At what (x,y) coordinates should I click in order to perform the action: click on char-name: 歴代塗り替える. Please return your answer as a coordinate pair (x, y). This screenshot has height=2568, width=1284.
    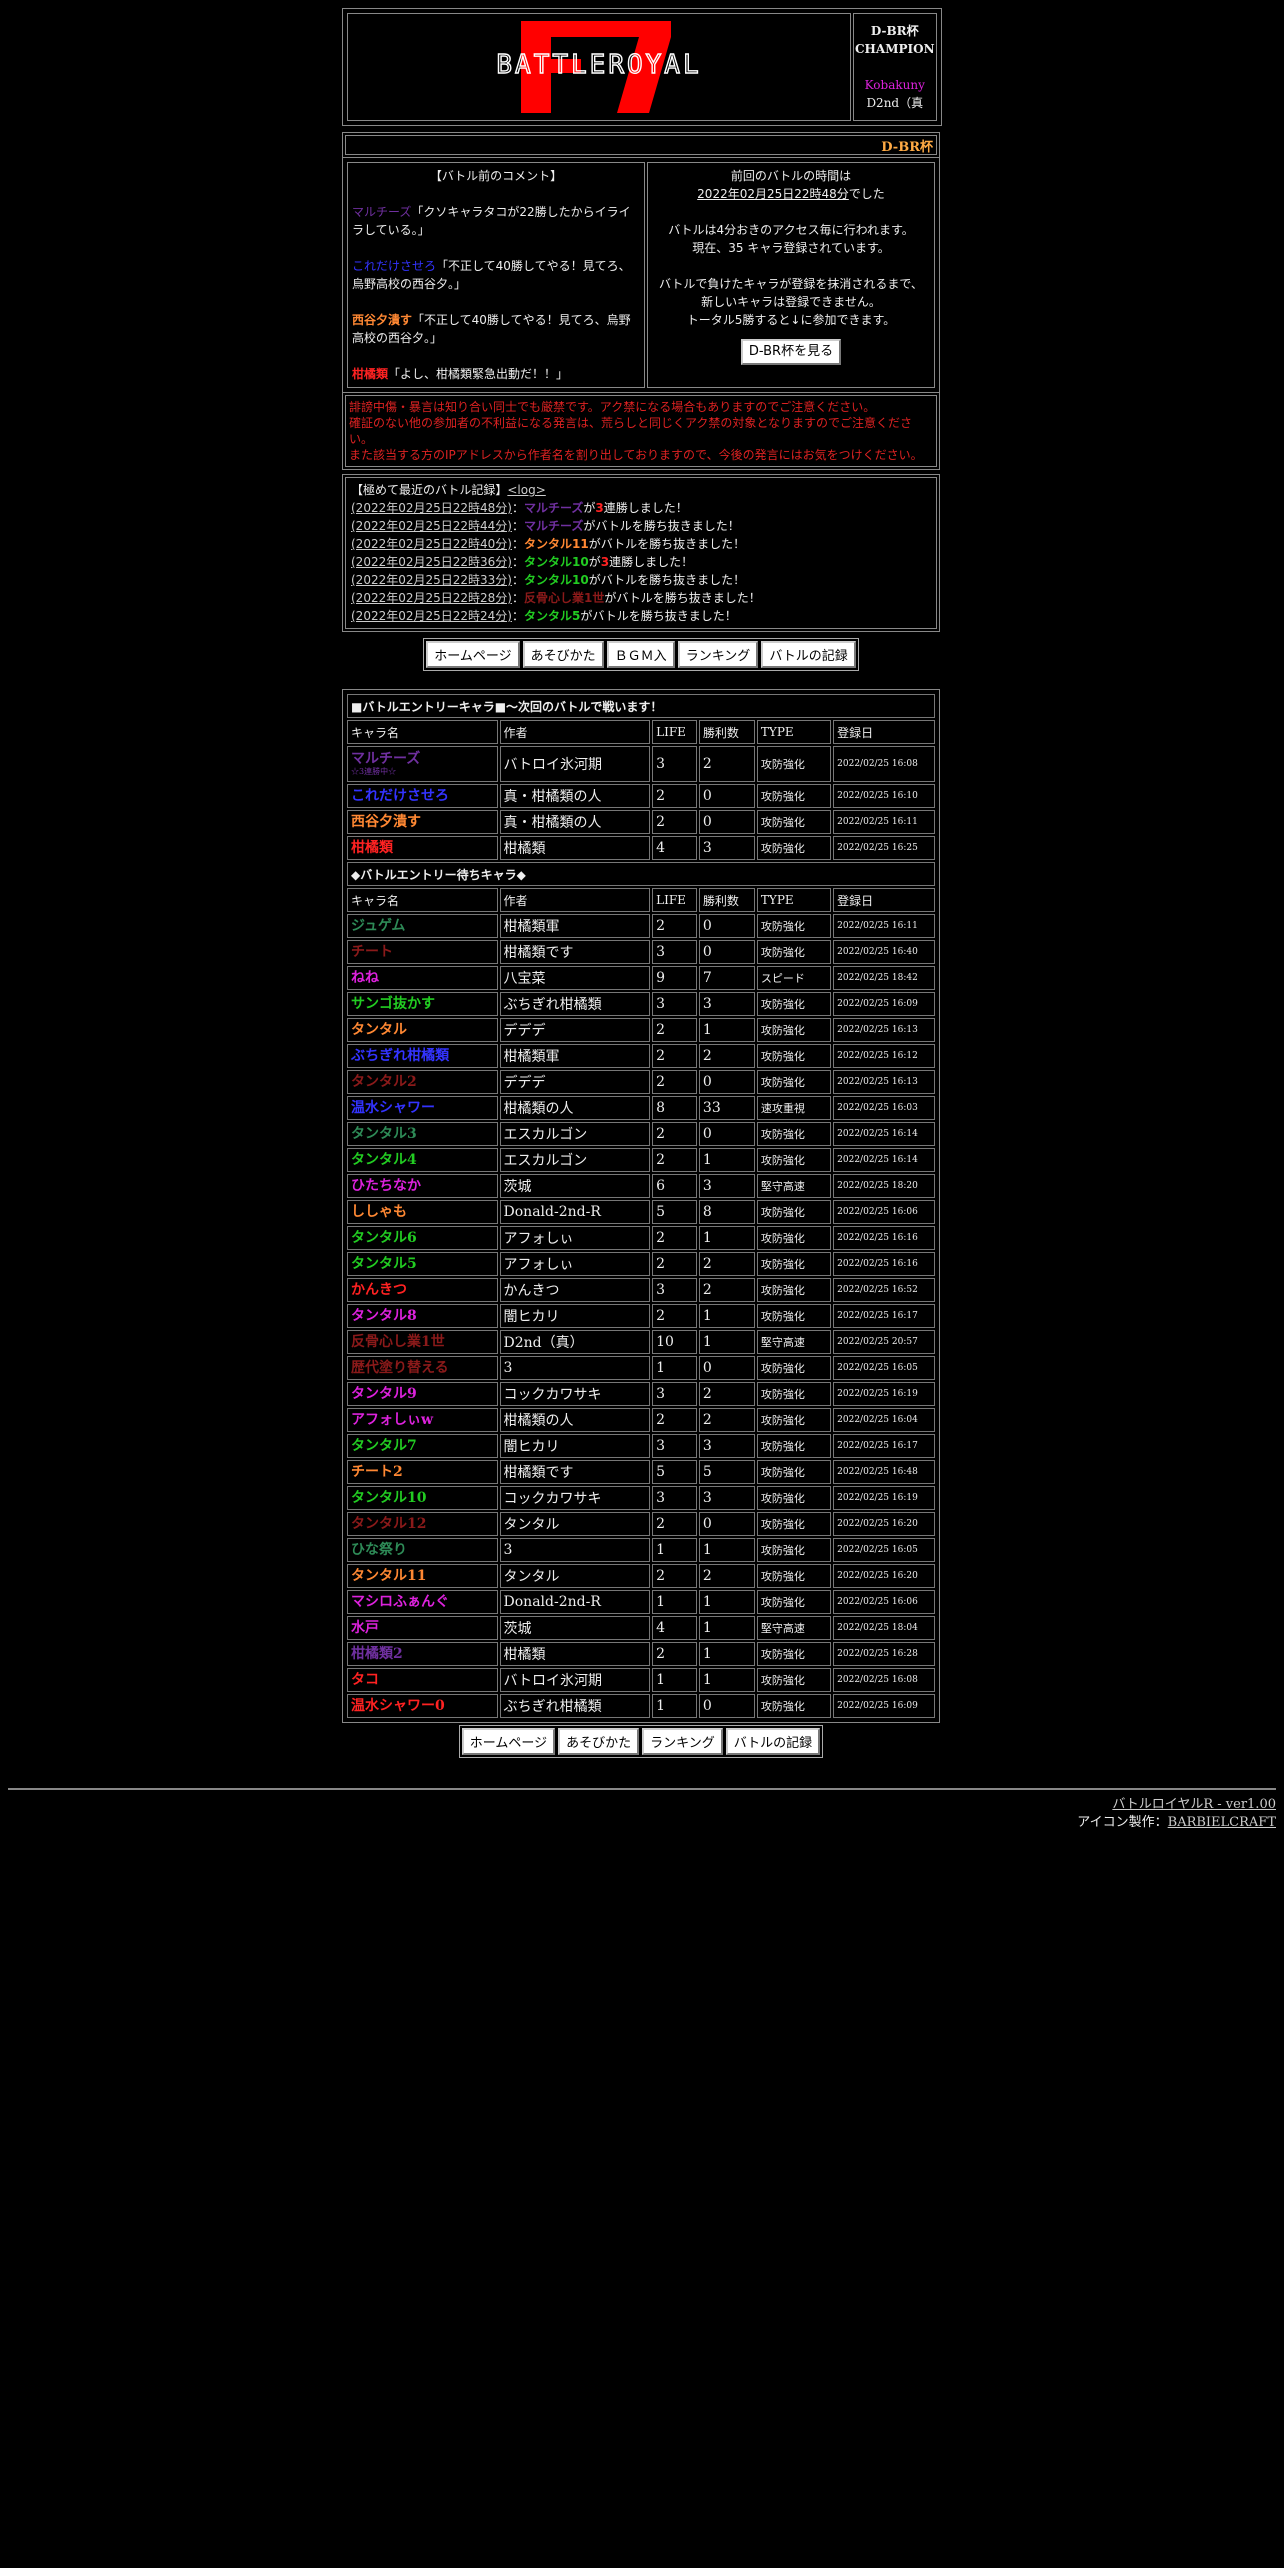
    Looking at the image, I should click on (400, 1368).